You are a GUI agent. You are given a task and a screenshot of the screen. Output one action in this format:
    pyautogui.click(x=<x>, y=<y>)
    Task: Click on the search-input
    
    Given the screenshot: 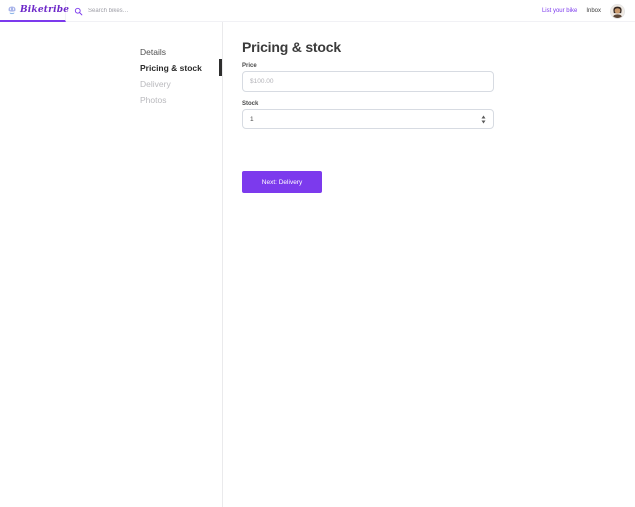 What is the action you would take?
    pyautogui.click(x=163, y=11)
    